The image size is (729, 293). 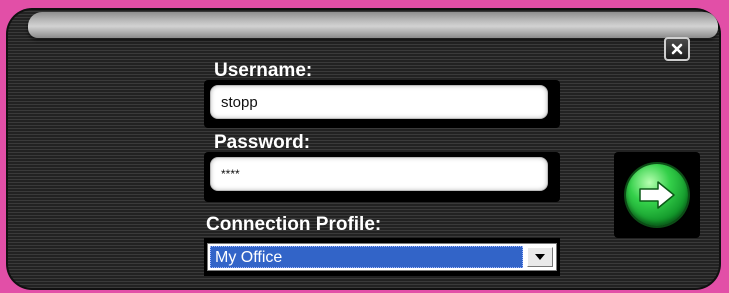 I want to click on panel-title-bar, so click(x=373, y=25).